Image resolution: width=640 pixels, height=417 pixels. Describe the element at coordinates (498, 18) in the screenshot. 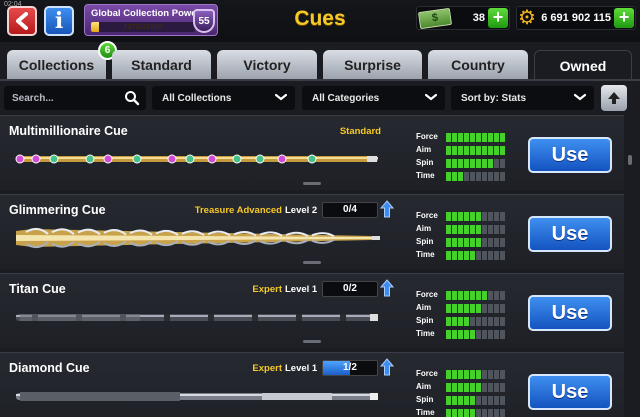

I see `add-cash-button: +` at that location.